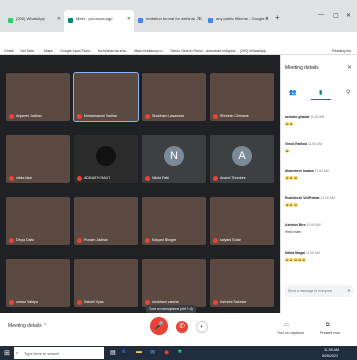  I want to click on participant-tile: ADINATH RAUT, so click(106, 159).